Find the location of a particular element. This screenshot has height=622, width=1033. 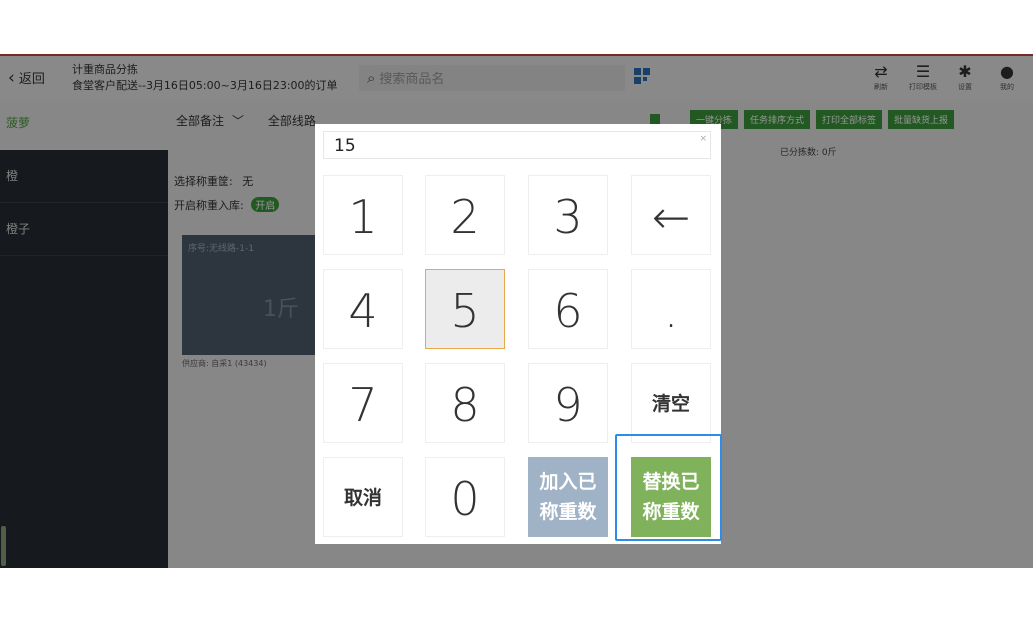

close-icon: × is located at coordinates (703, 139).